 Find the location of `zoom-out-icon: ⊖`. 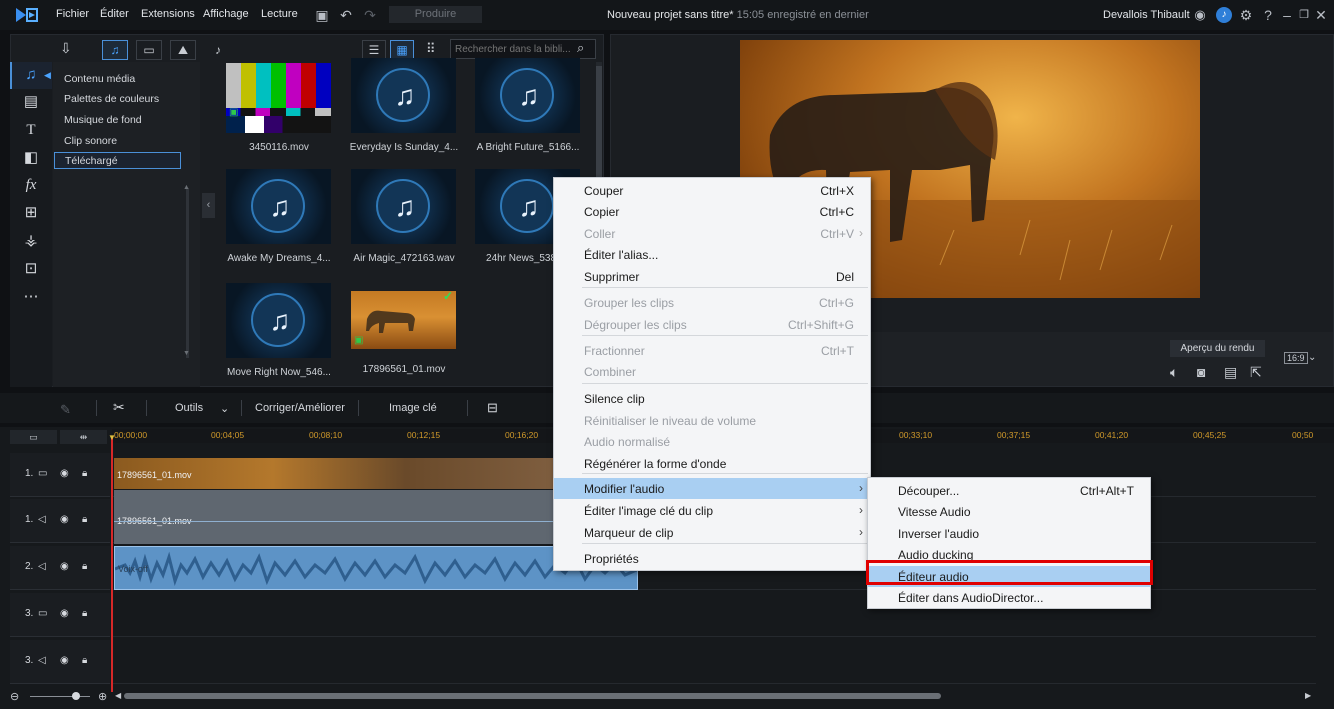

zoom-out-icon: ⊖ is located at coordinates (14, 696).